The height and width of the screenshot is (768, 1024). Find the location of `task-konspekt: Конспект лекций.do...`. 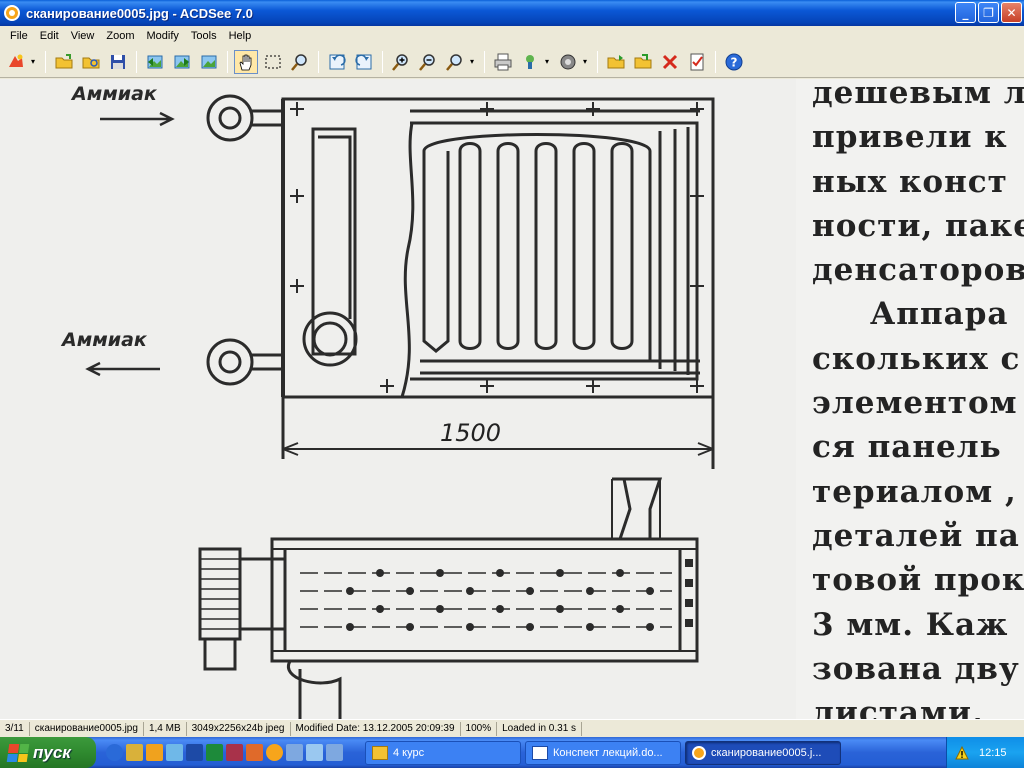

task-konspekt: Конспект лекций.do... is located at coordinates (603, 752).